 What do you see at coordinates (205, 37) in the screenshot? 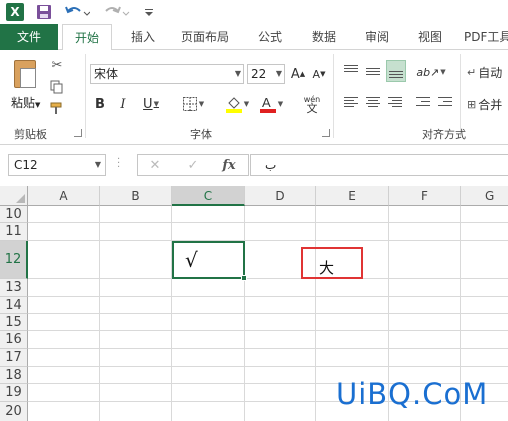
I see `tab-page-layout: 页面布局` at bounding box center [205, 37].